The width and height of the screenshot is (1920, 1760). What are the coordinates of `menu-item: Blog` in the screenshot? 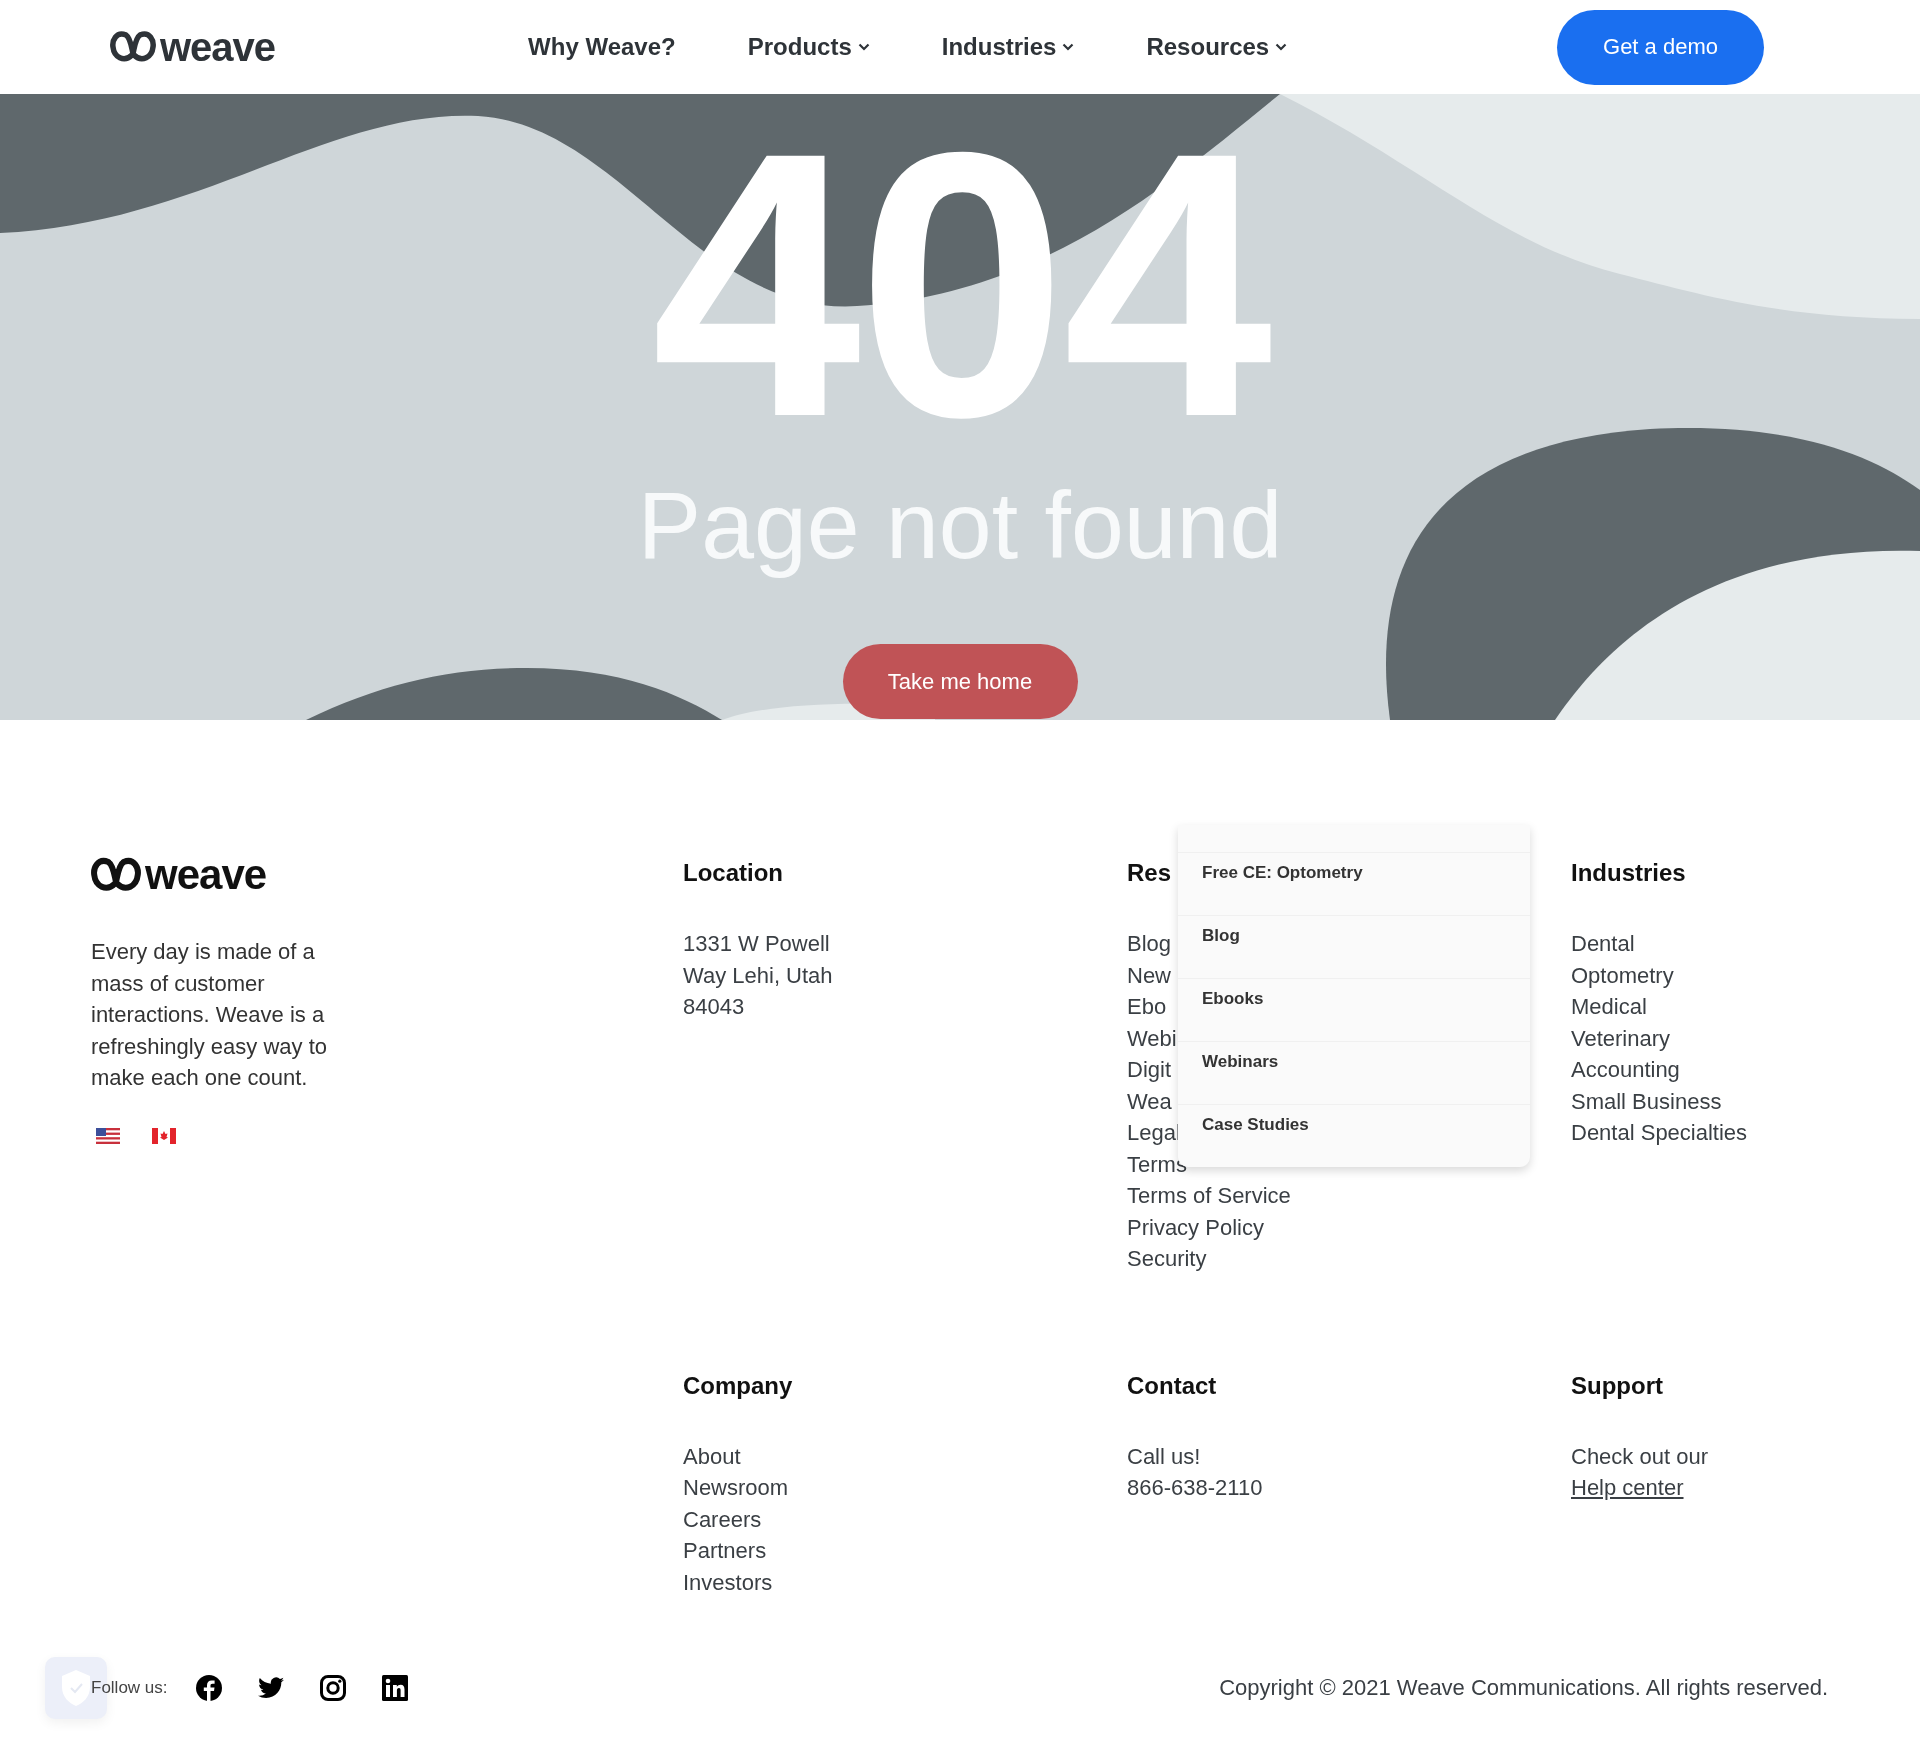 It's located at (1354, 946).